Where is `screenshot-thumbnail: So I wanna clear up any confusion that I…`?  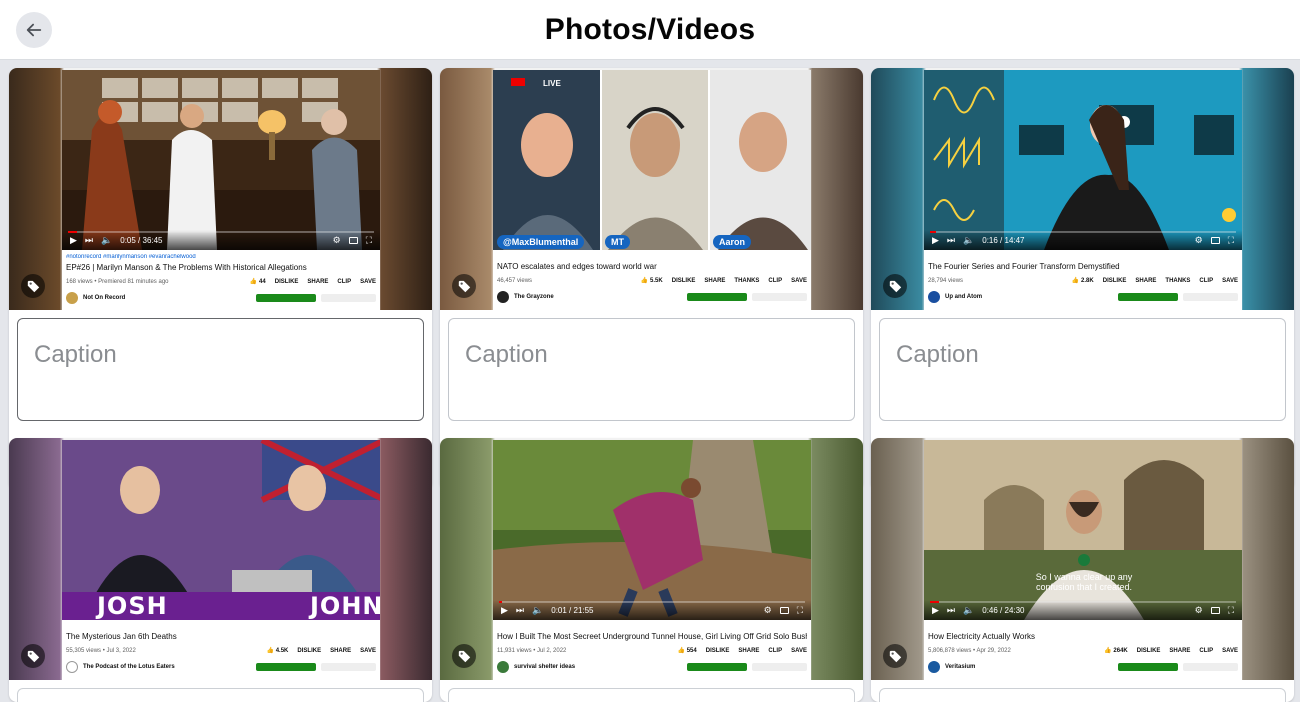 screenshot-thumbnail: So I wanna clear up any confusion that I… is located at coordinates (1083, 560).